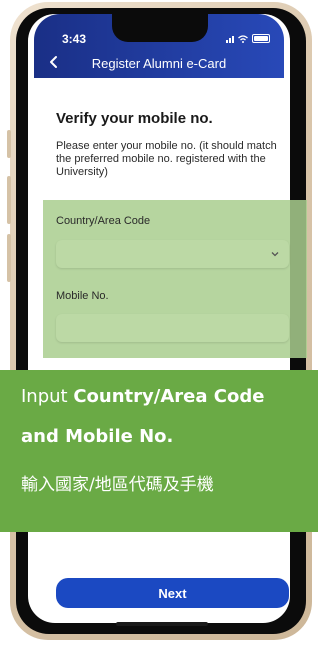 Image resolution: width=320 pixels, height=645 pixels. I want to click on mobile-label: Mobile No., so click(82, 296).